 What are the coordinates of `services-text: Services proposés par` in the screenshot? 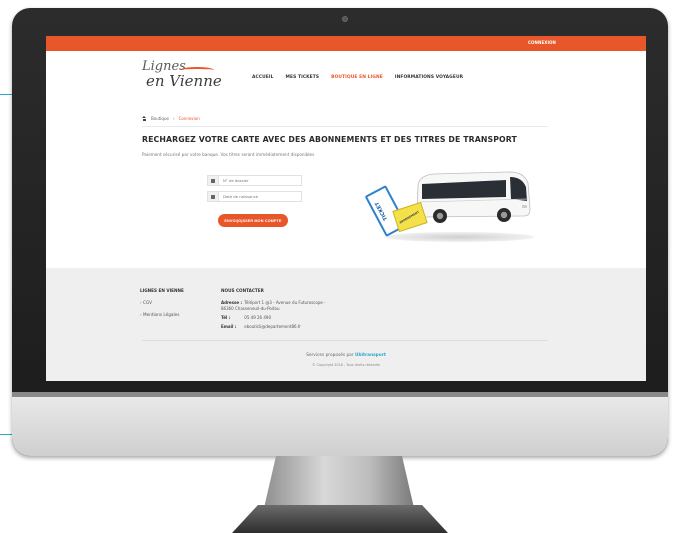 It's located at (330, 355).